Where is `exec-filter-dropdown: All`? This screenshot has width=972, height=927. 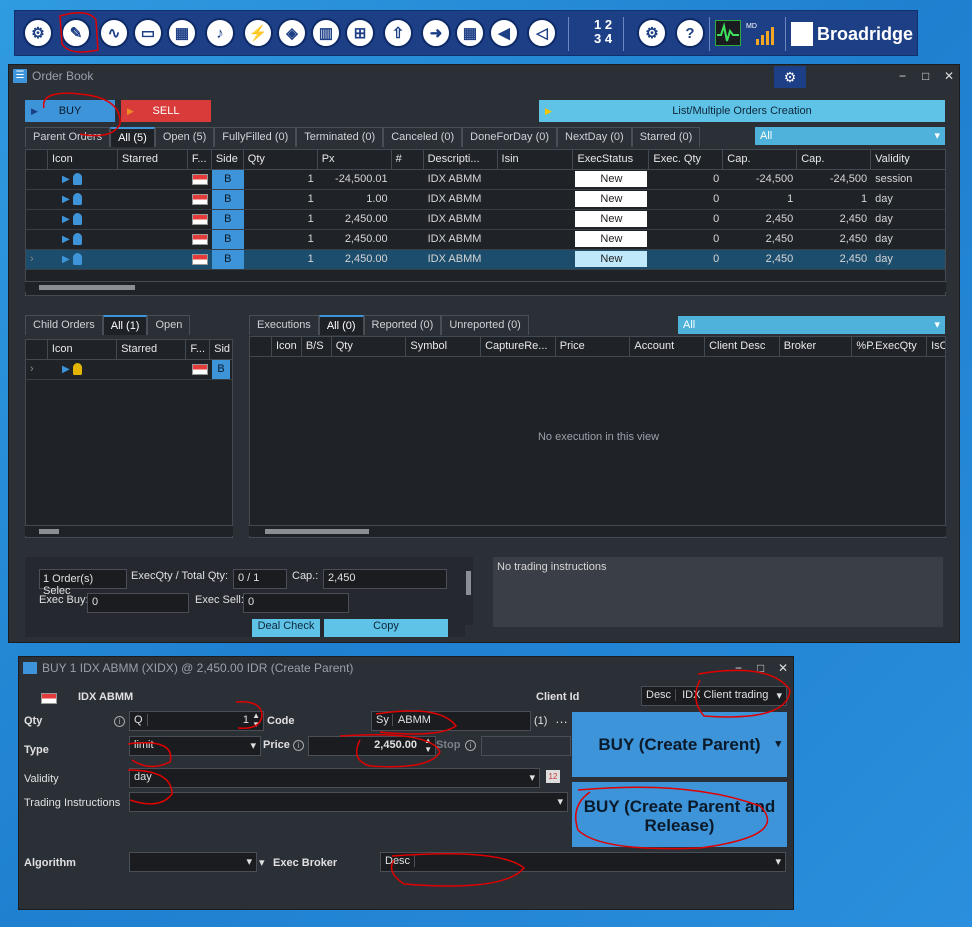
exec-filter-dropdown: All is located at coordinates (811, 325).